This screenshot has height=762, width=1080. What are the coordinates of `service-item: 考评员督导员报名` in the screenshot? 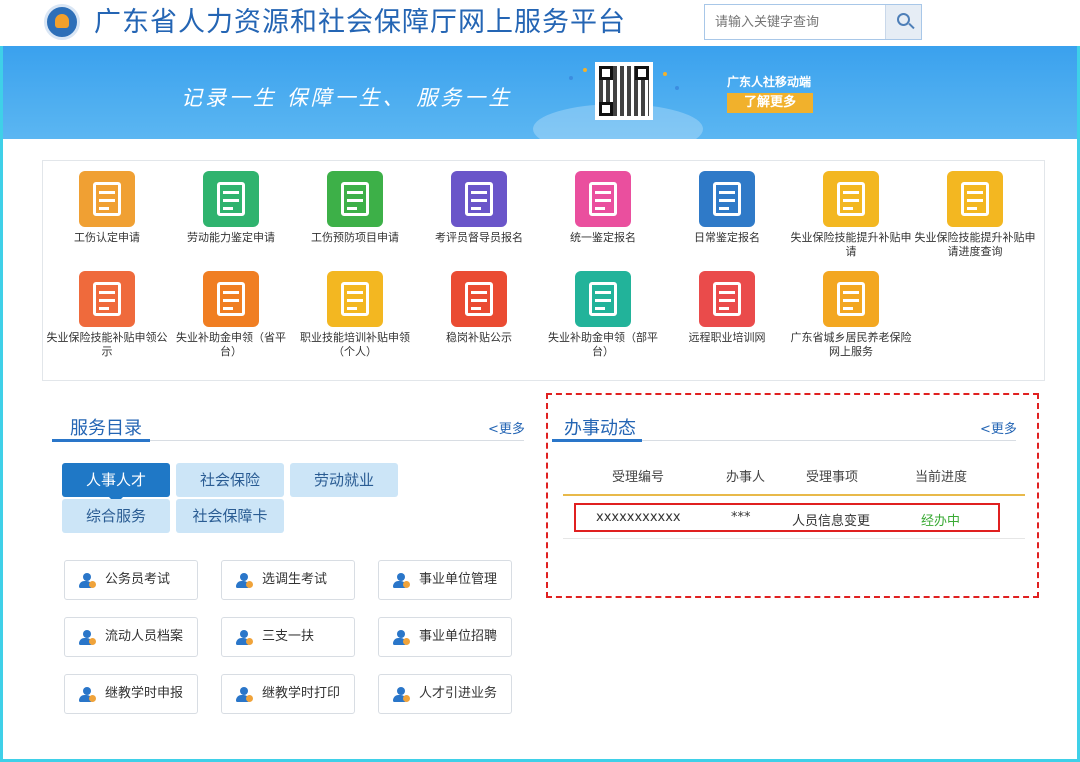 It's located at (479, 208).